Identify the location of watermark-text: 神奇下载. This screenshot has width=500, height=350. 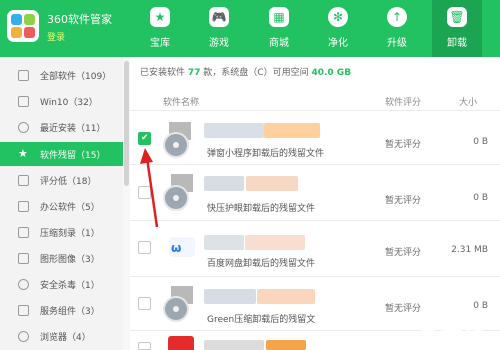
(462, 331).